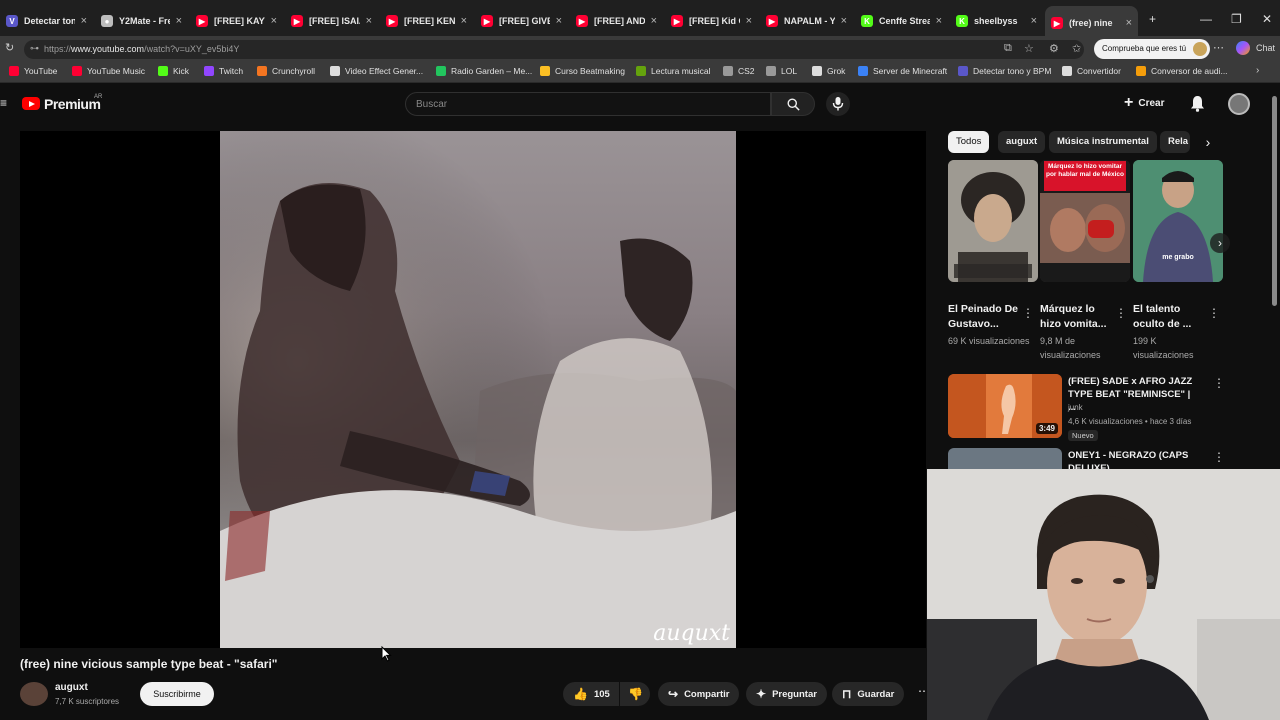  What do you see at coordinates (331, 21) in the screenshot?
I see `browser-tab: ▶ [FREE] ISAIAH R ×` at bounding box center [331, 21].